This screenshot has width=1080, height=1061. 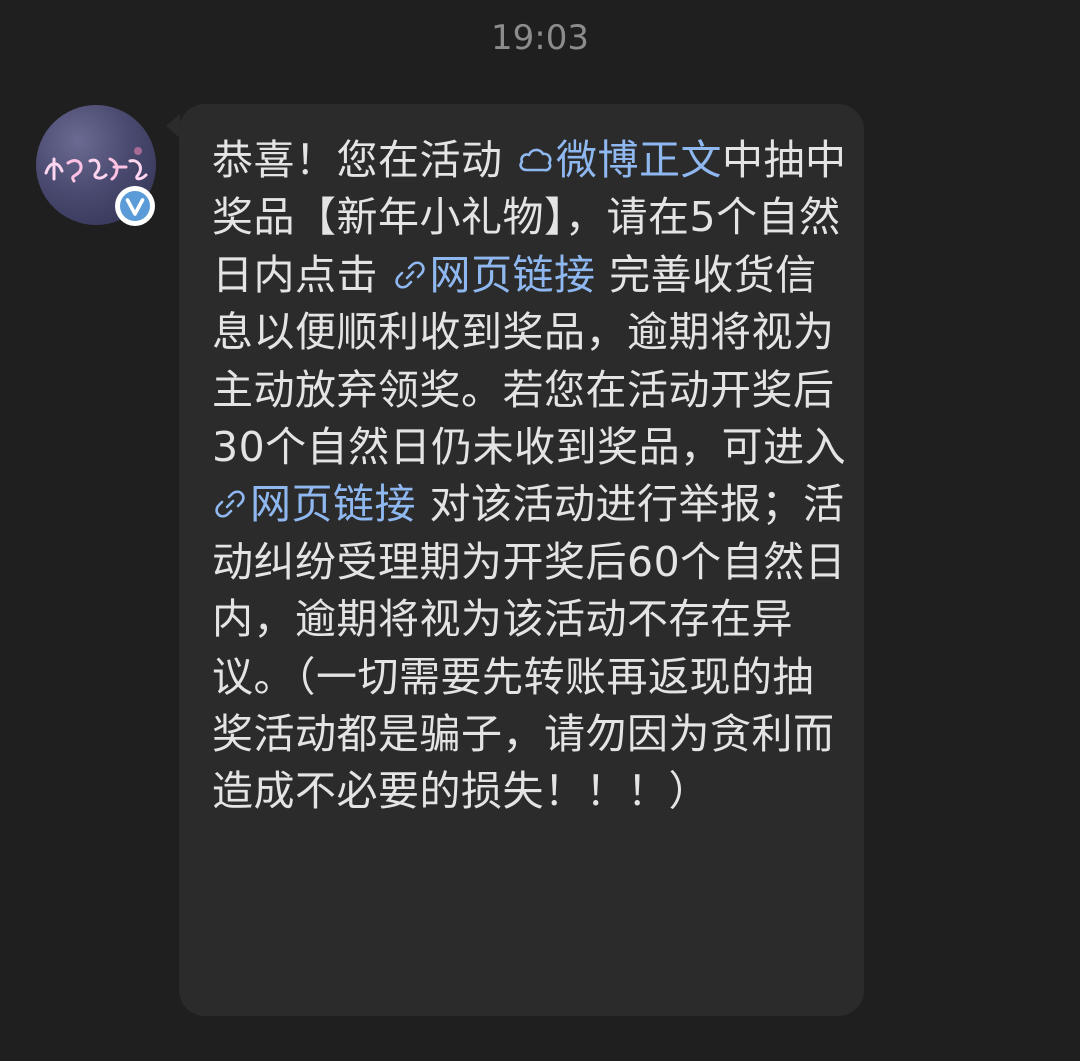 What do you see at coordinates (173, 126) in the screenshot?
I see `bubble-tail` at bounding box center [173, 126].